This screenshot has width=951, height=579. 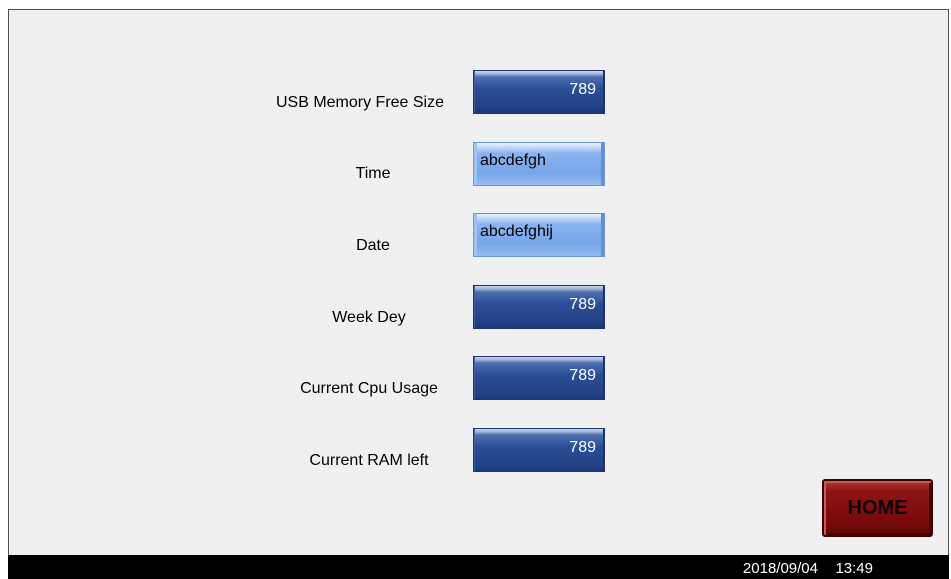 I want to click on current-ram-left-display: 789, so click(x=539, y=450).